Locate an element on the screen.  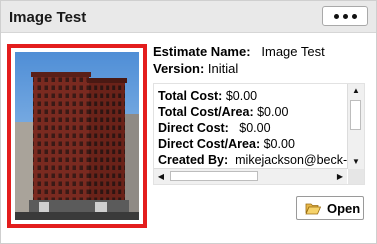
scroll-up-arrow-icon: ▲ is located at coordinates (356, 91).